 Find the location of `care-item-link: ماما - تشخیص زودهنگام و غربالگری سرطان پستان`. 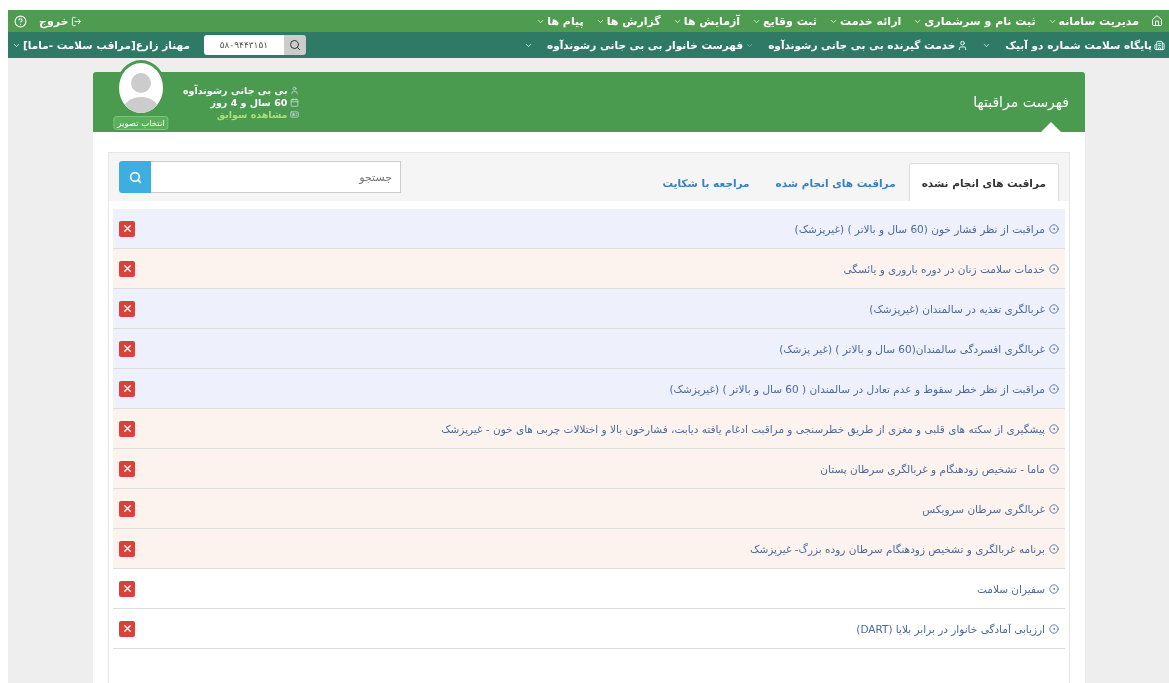

care-item-link: ماما - تشخیص زودهنگام و غربالگری سرطان پستان is located at coordinates (932, 468).